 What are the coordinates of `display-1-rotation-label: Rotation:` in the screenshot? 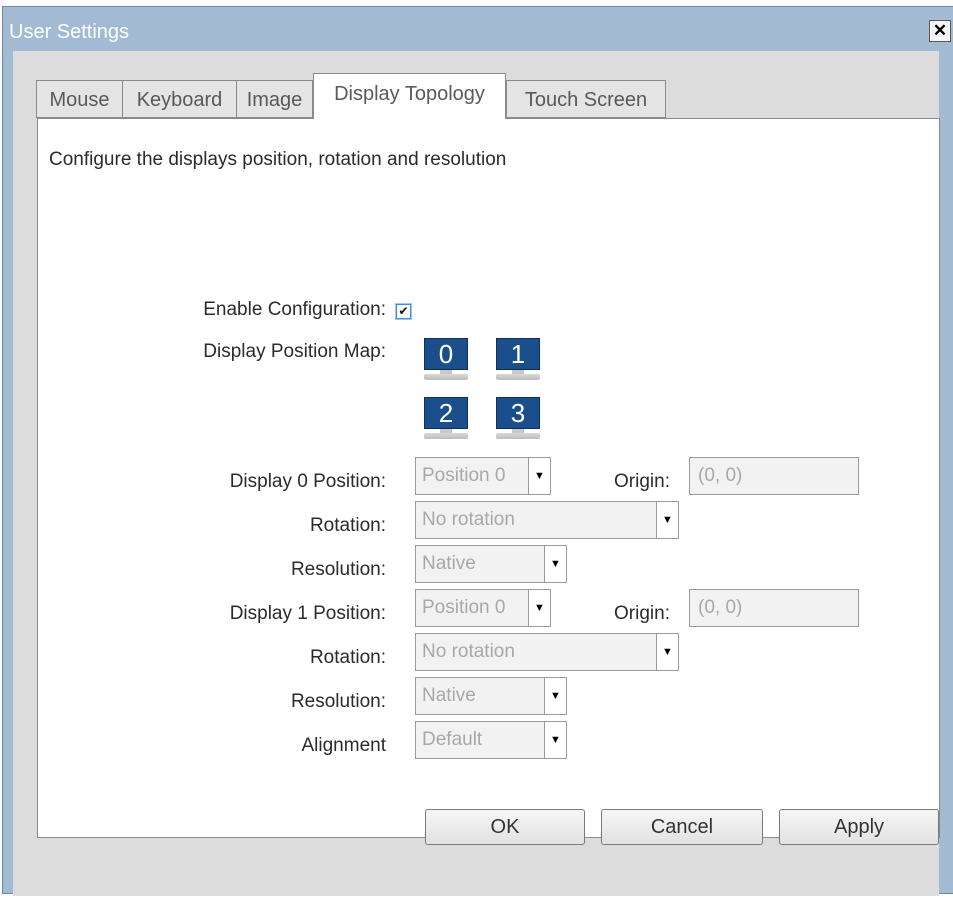 It's located at (347, 657).